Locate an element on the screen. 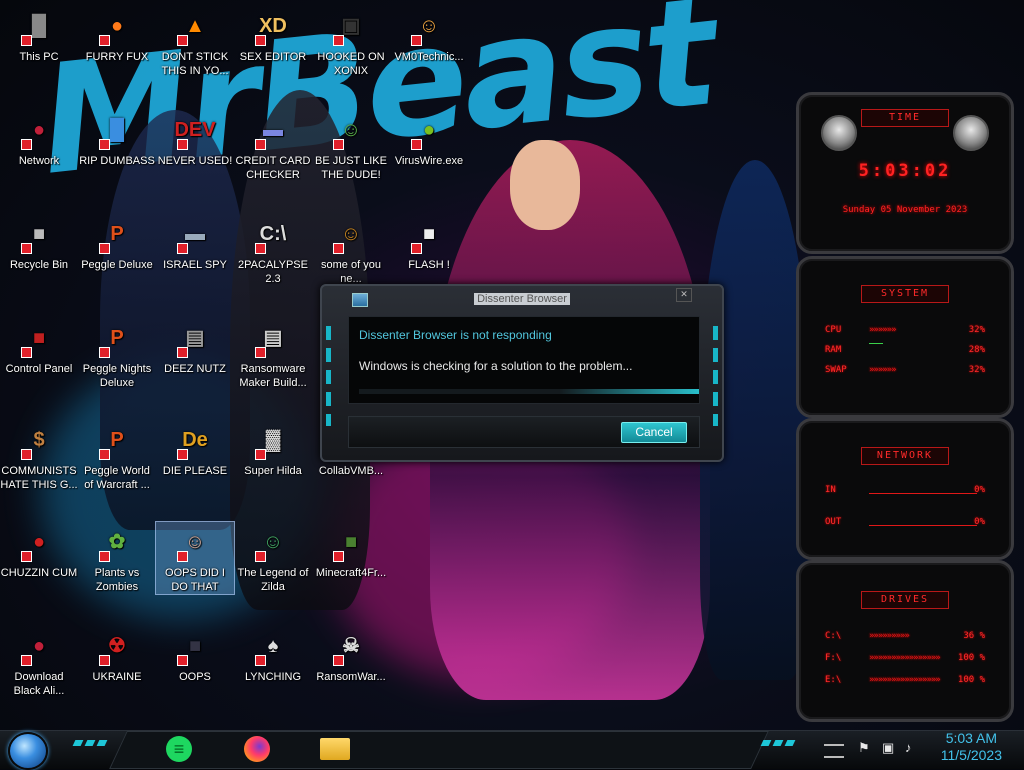 Image resolution: width=1024 pixels, height=770 pixels. desktop-icon-deez-nutz: ▤ DEEZ NUTZ is located at coordinates (195, 347).